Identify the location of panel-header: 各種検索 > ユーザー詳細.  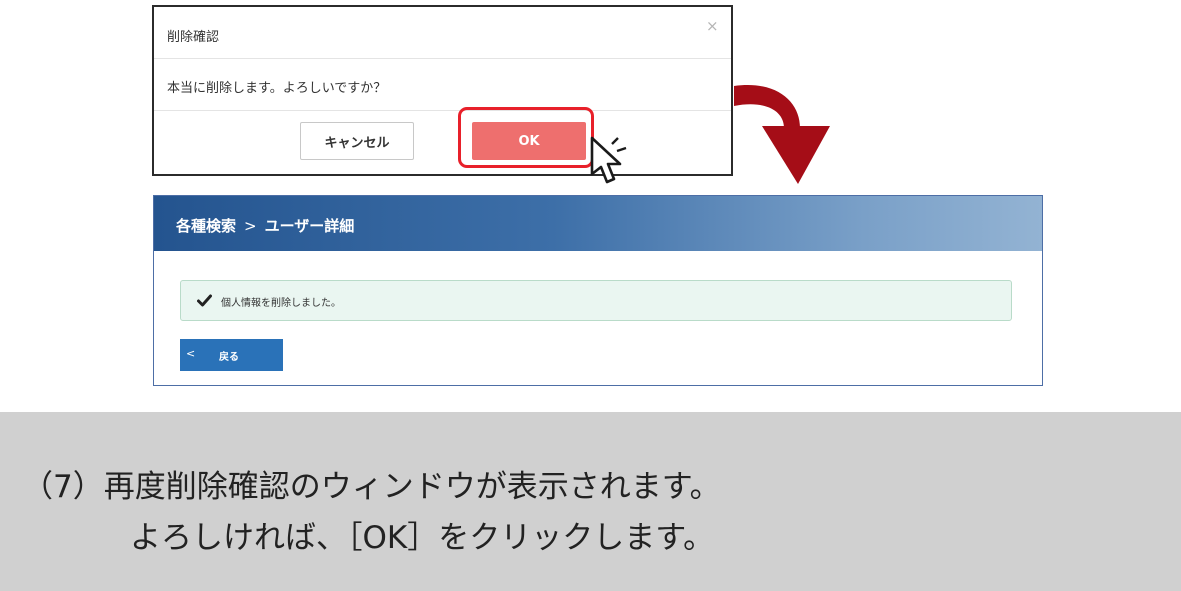
(598, 223).